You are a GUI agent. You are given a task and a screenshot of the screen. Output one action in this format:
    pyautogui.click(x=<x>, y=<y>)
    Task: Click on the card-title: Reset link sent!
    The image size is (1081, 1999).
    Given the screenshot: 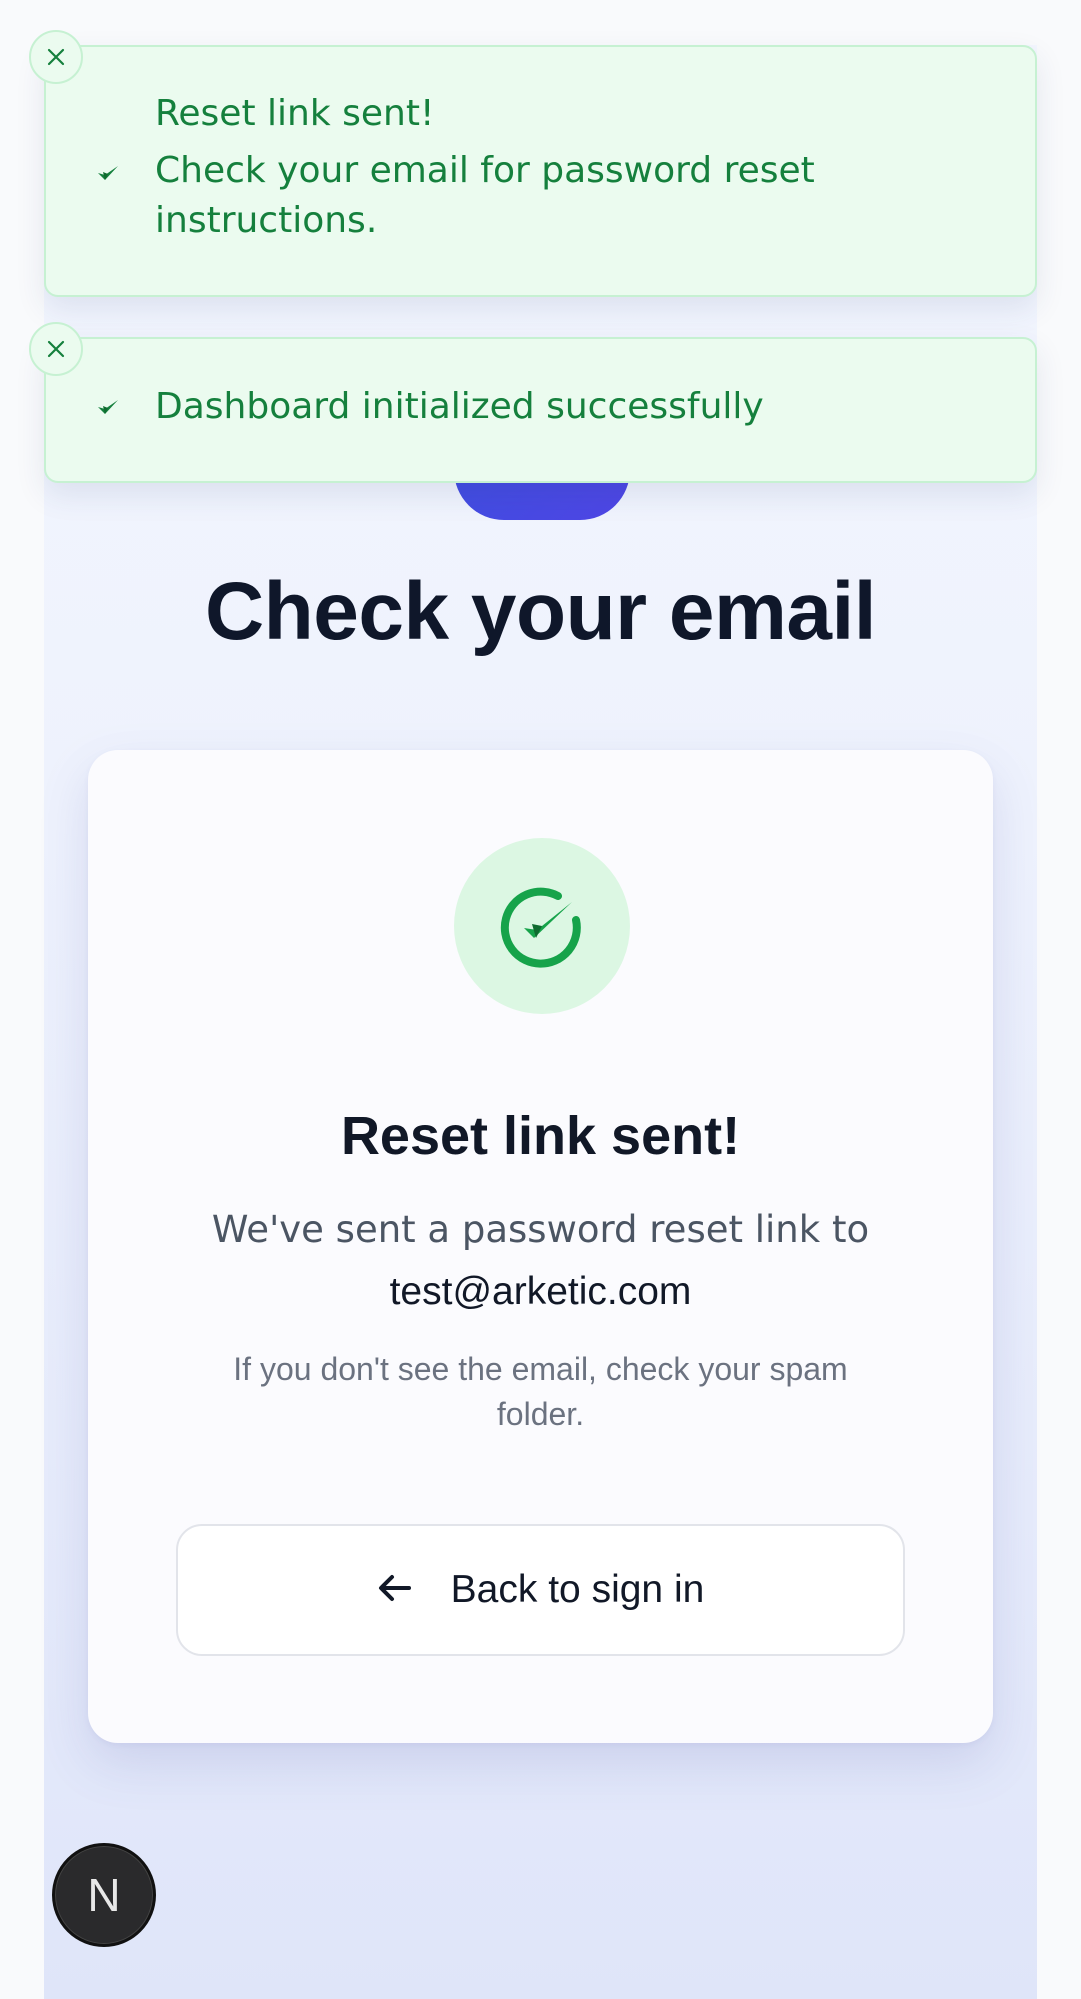 What is the action you would take?
    pyautogui.click(x=540, y=1136)
    